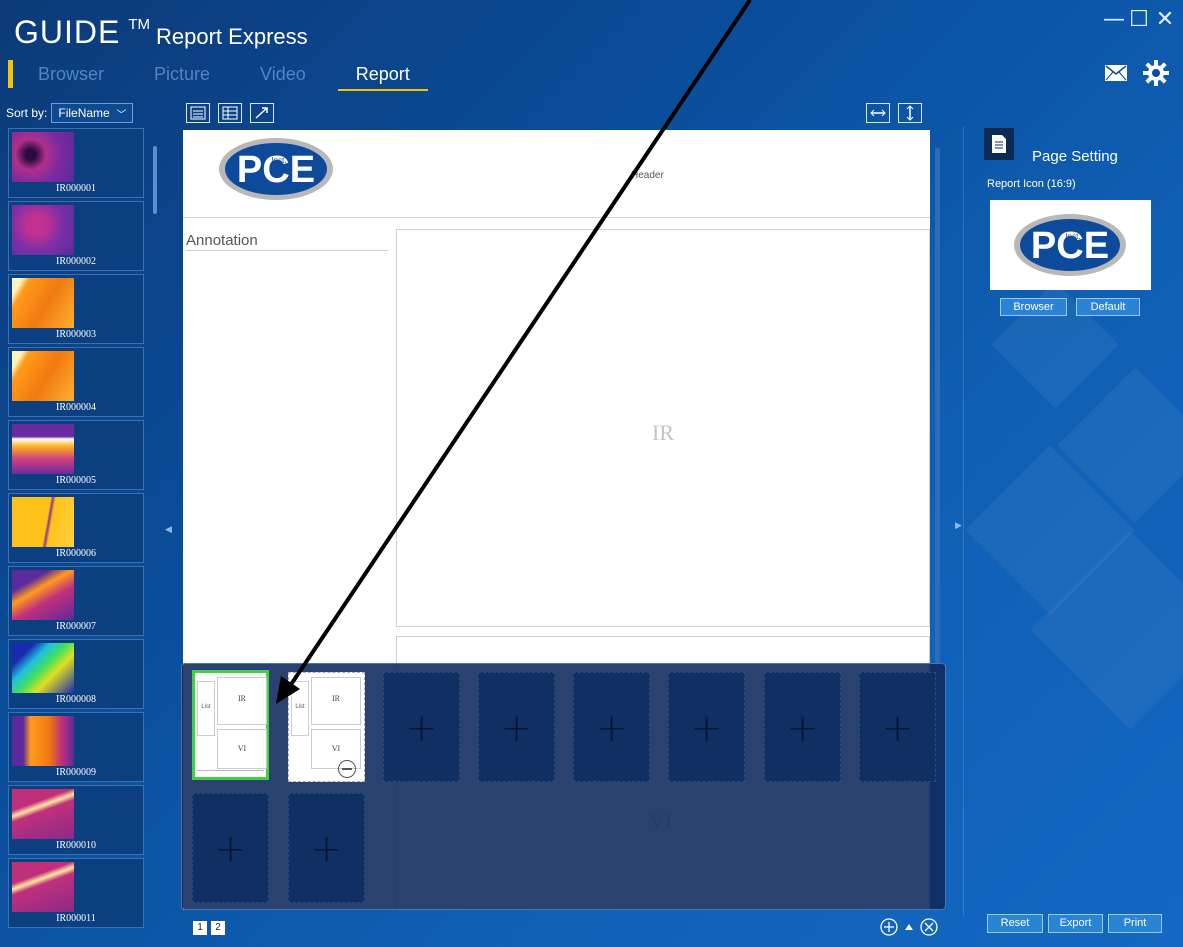 This screenshot has height=947, width=1183. What do you see at coordinates (71, 77) in the screenshot?
I see `tab-browser: Browser` at bounding box center [71, 77].